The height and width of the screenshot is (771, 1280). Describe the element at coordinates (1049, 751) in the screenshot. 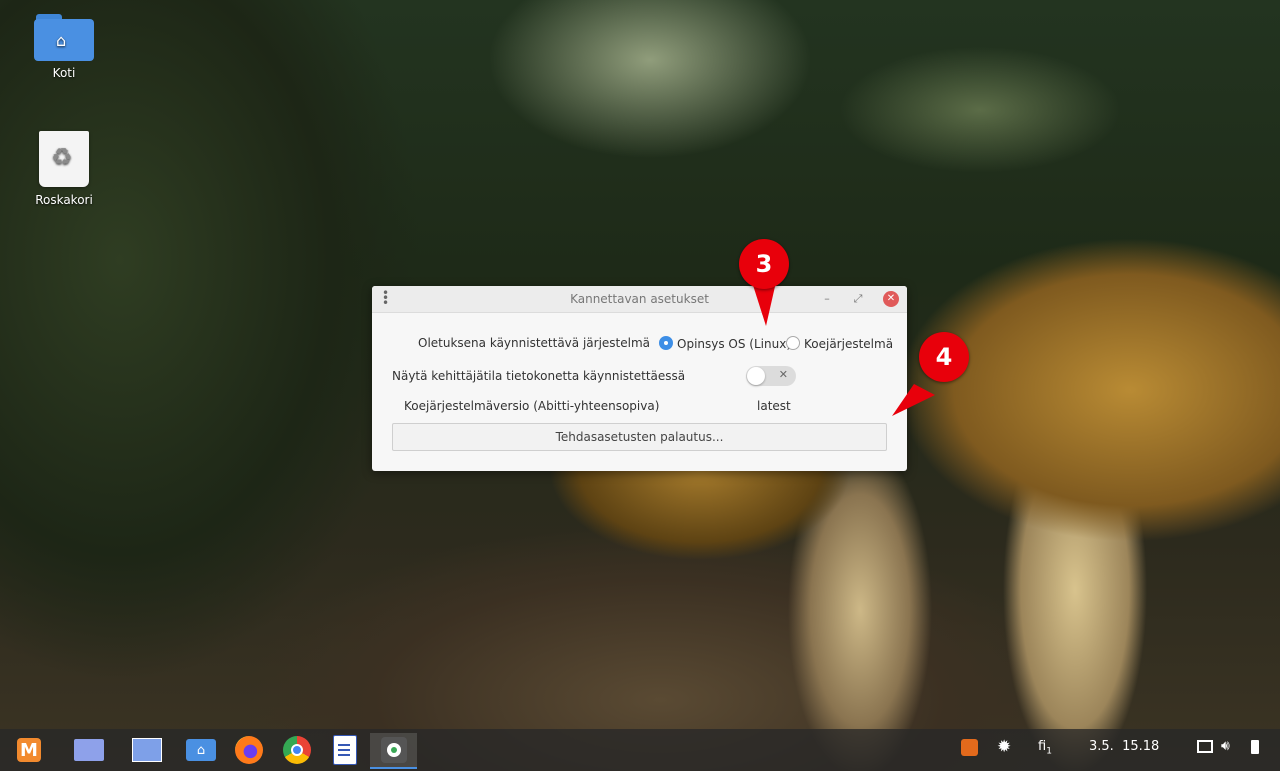

I see `keyboard-layout-index: 1` at that location.